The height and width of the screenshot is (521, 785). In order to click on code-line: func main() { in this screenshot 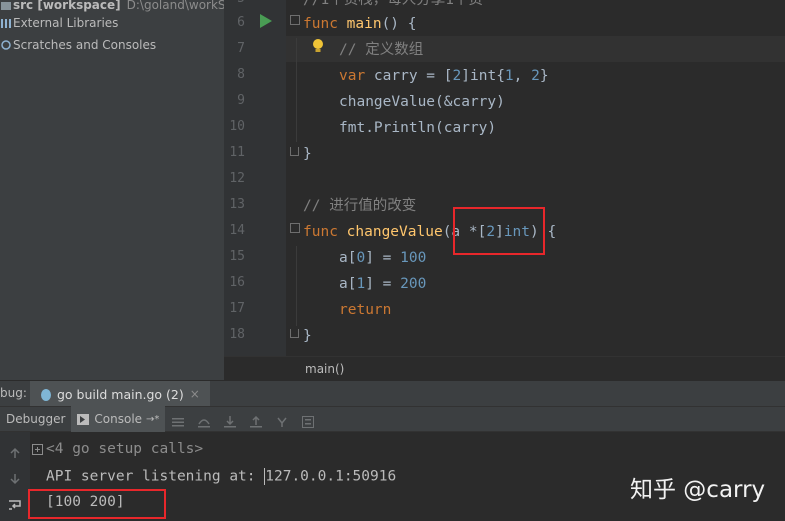, I will do `click(360, 24)`.